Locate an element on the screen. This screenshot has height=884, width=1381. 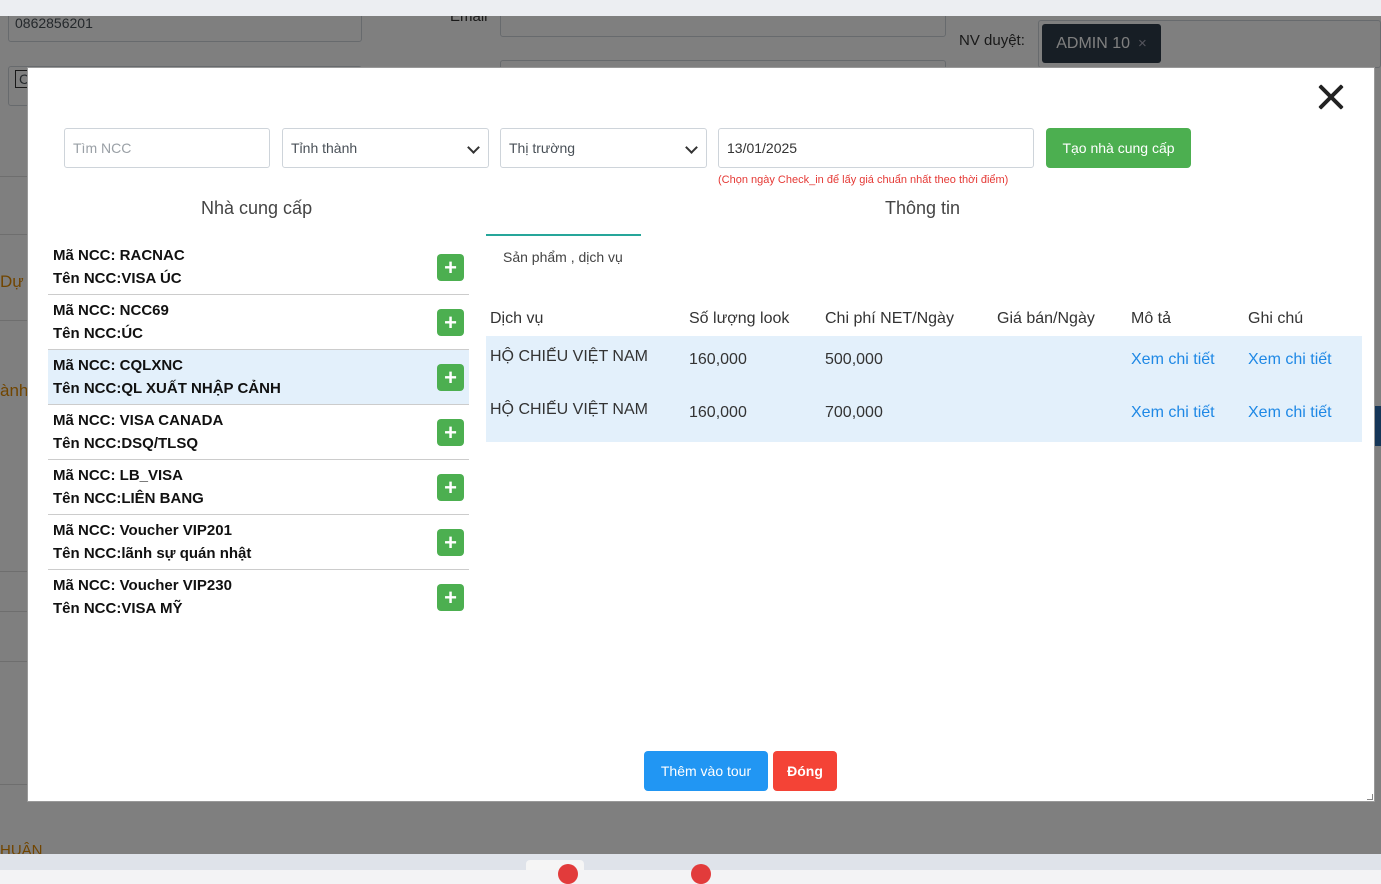
header-sale-price: Giá bán/Ngày is located at coordinates (1046, 318).